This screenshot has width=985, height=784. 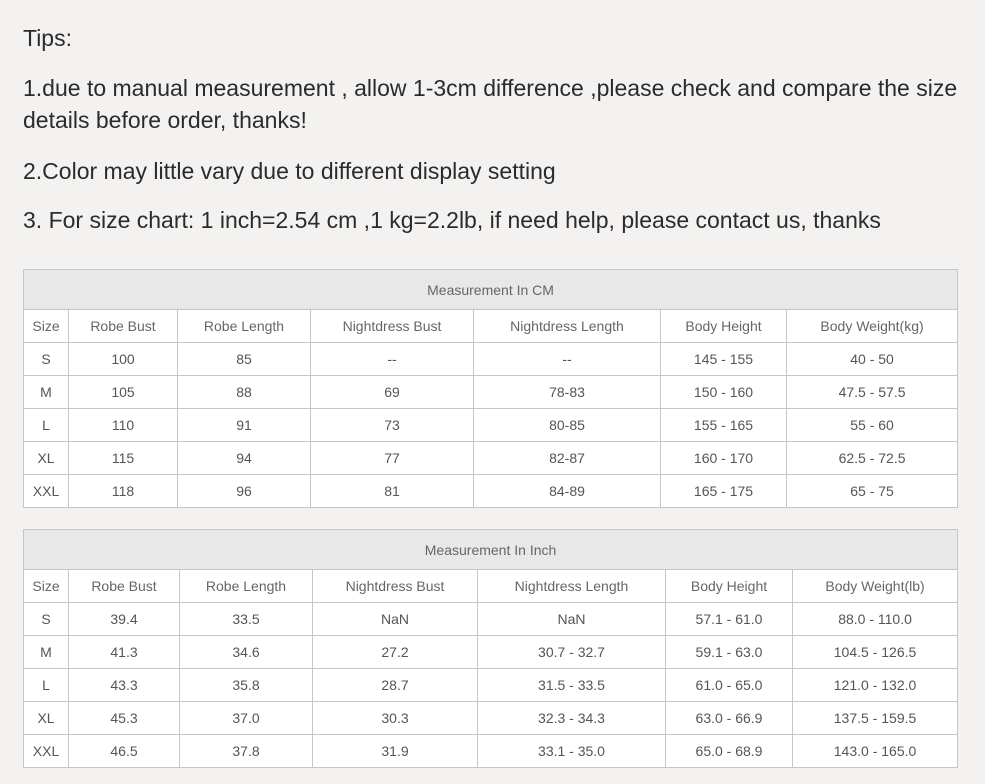 I want to click on table-cell: 160 - 170, so click(x=723, y=458).